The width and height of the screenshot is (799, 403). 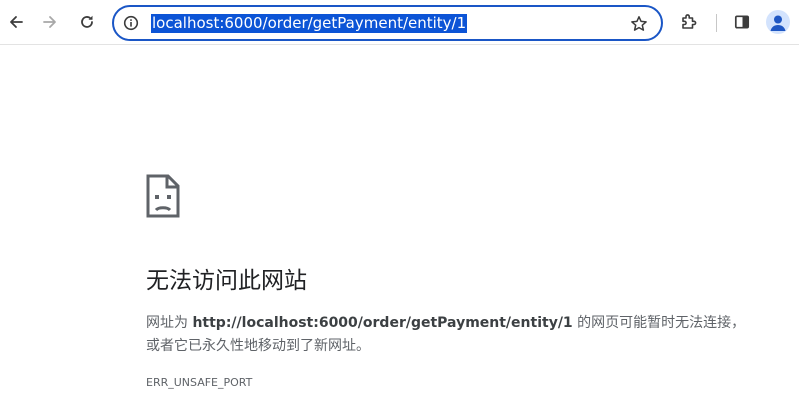 I want to click on profile-avatar-icon, so click(x=778, y=22).